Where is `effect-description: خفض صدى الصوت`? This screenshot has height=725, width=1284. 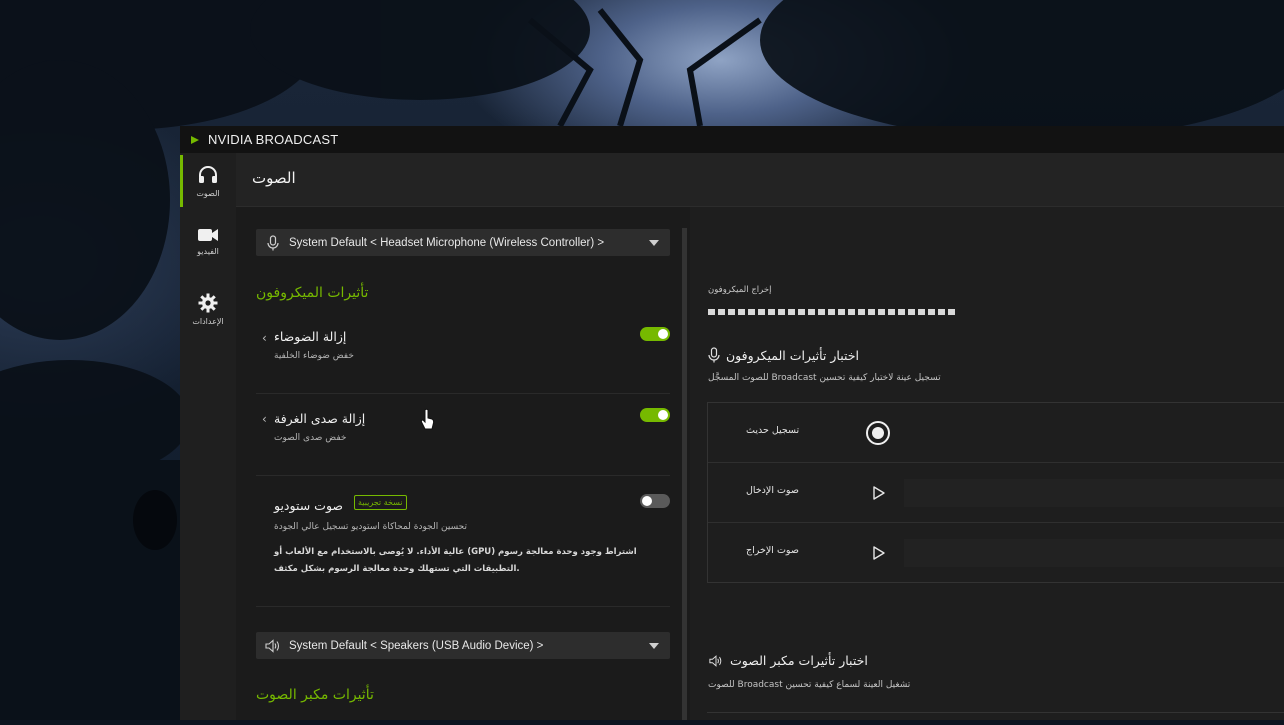 effect-description: خفض صدى الصوت is located at coordinates (310, 438).